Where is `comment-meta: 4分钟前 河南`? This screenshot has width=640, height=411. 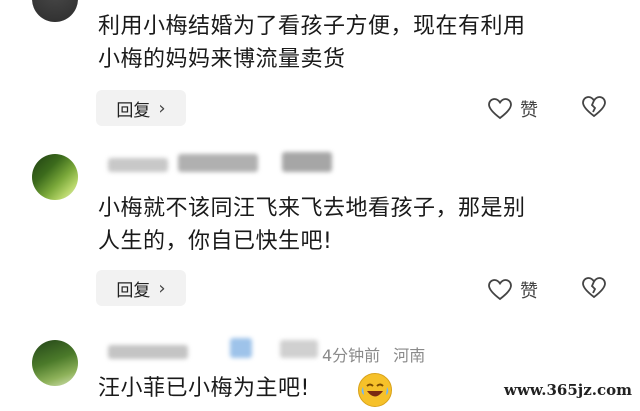 comment-meta: 4分钟前 河南 is located at coordinates (373, 354).